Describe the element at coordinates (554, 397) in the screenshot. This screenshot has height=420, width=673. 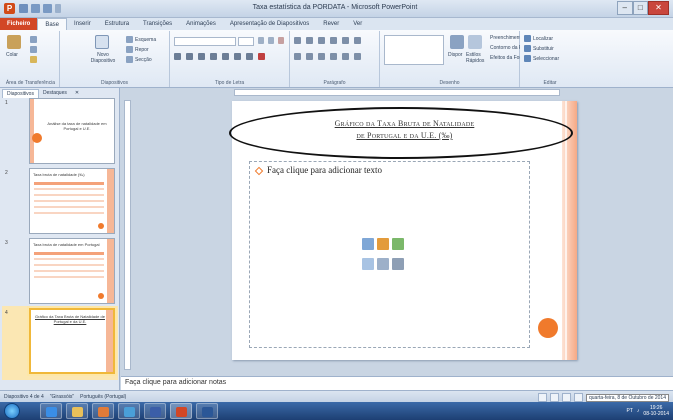
I see `slide-sorter-icon` at that location.